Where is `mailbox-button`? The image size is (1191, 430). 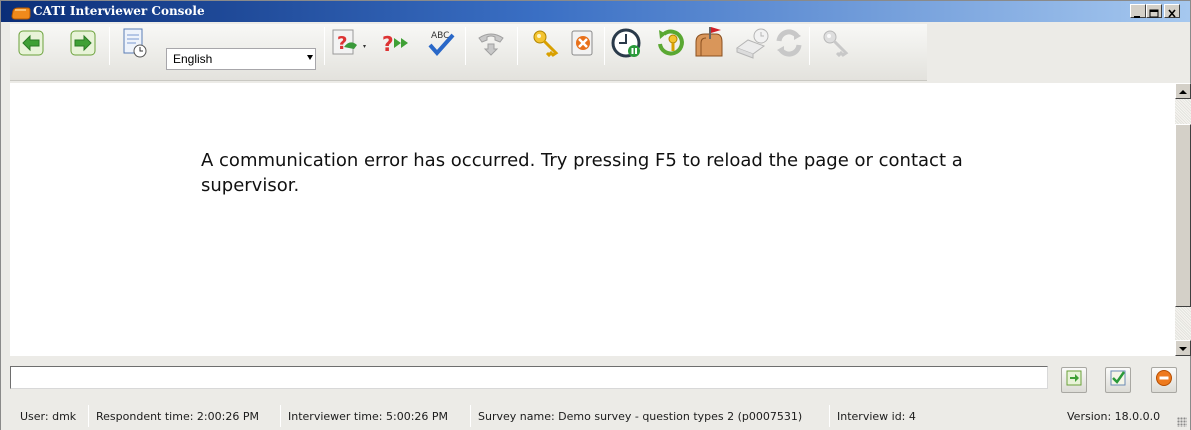 mailbox-button is located at coordinates (709, 43).